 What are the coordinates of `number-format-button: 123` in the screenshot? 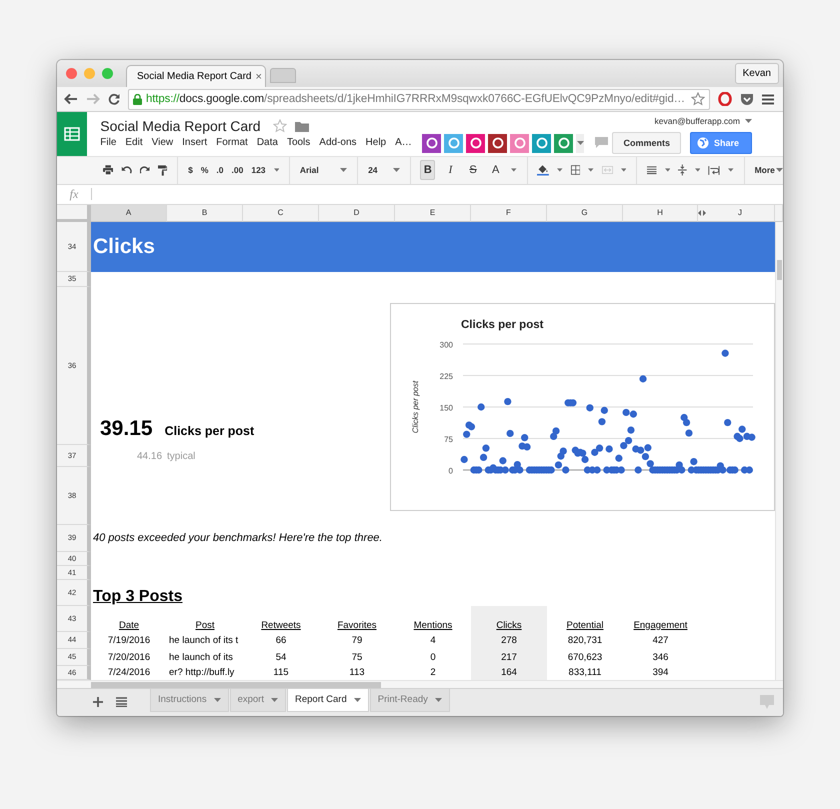 It's located at (258, 170).